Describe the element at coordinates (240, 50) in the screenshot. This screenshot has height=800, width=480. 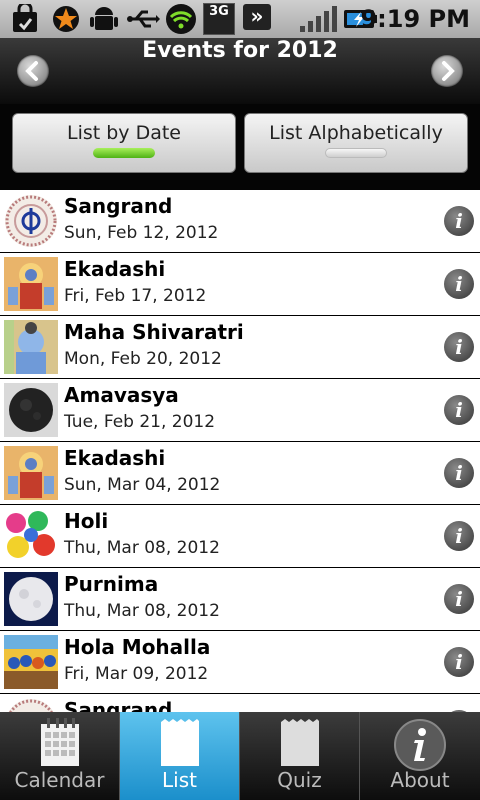
I see `page-title: Events for 2012` at that location.